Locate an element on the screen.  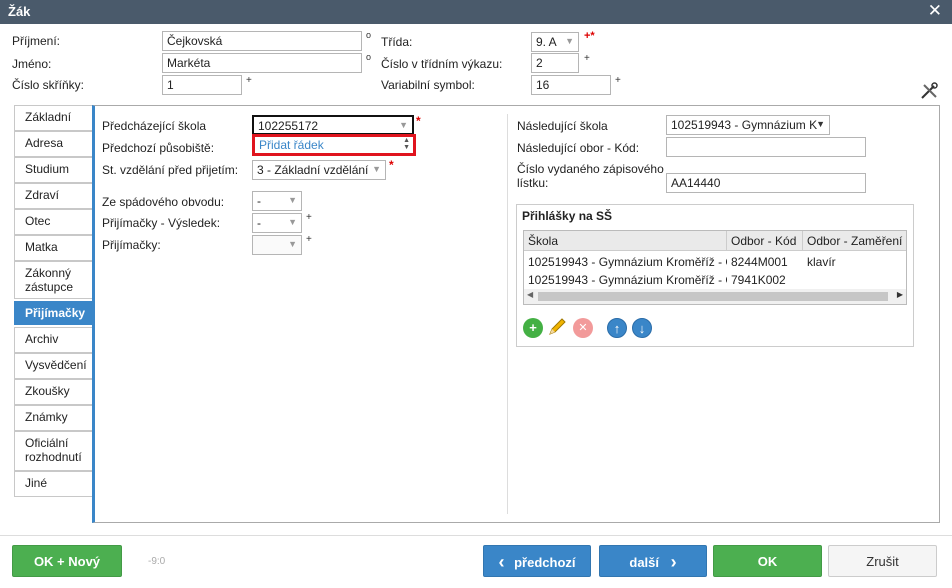
chevron-left-icon: ‹ is located at coordinates (501, 562).